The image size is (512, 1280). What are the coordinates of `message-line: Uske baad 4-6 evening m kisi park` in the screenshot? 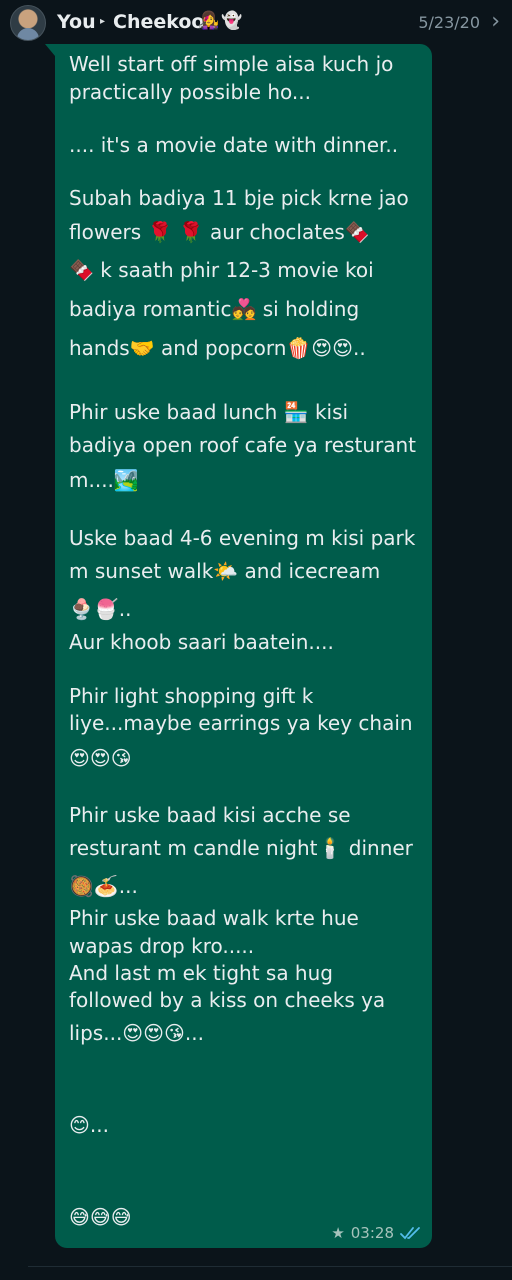 It's located at (242, 538).